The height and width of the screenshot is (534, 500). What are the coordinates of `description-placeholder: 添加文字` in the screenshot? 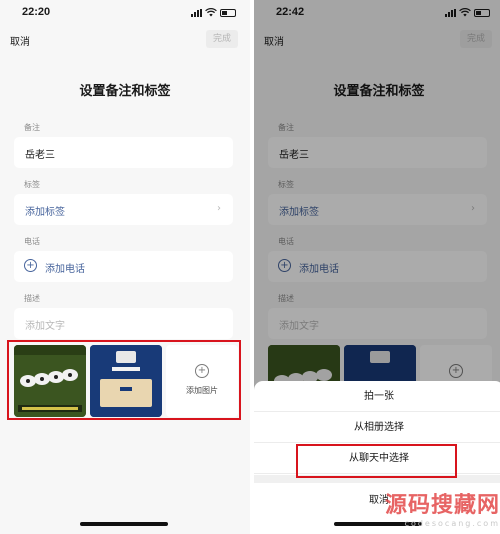 It's located at (45, 326).